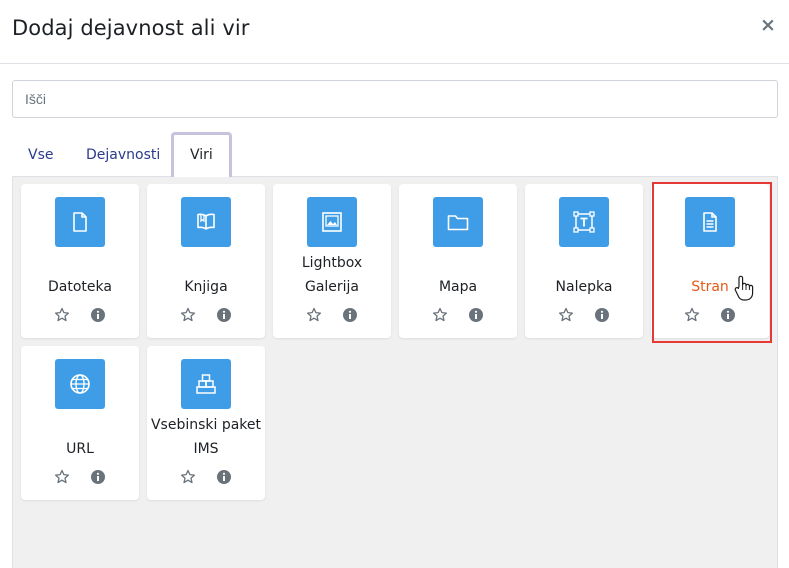 The height and width of the screenshot is (568, 789). Describe the element at coordinates (80, 287) in the screenshot. I see `resource-name: Datoteka` at that location.